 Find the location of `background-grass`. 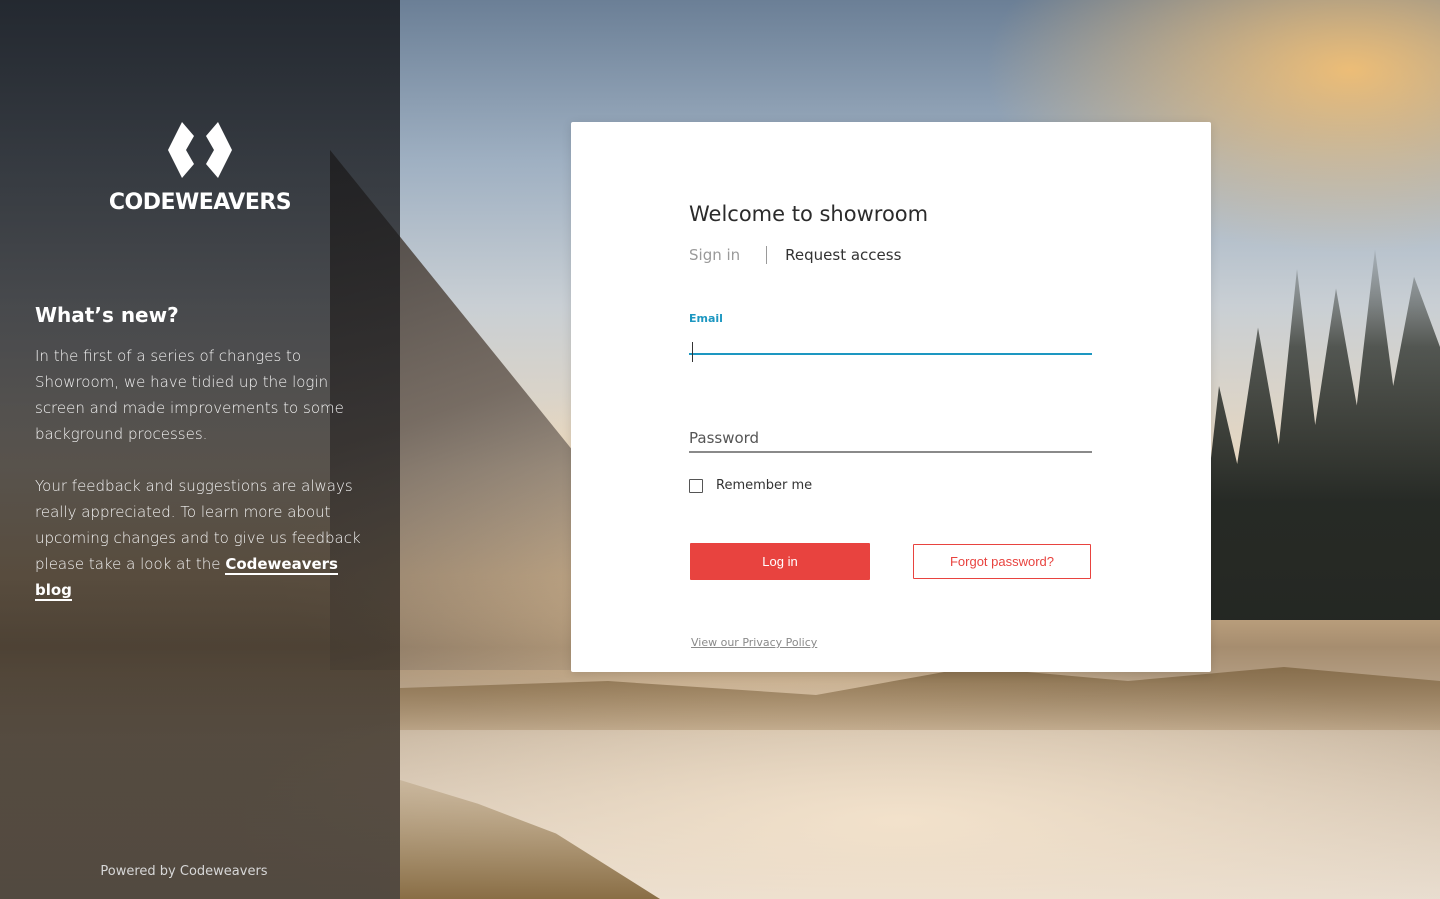

background-grass is located at coordinates (530, 839).